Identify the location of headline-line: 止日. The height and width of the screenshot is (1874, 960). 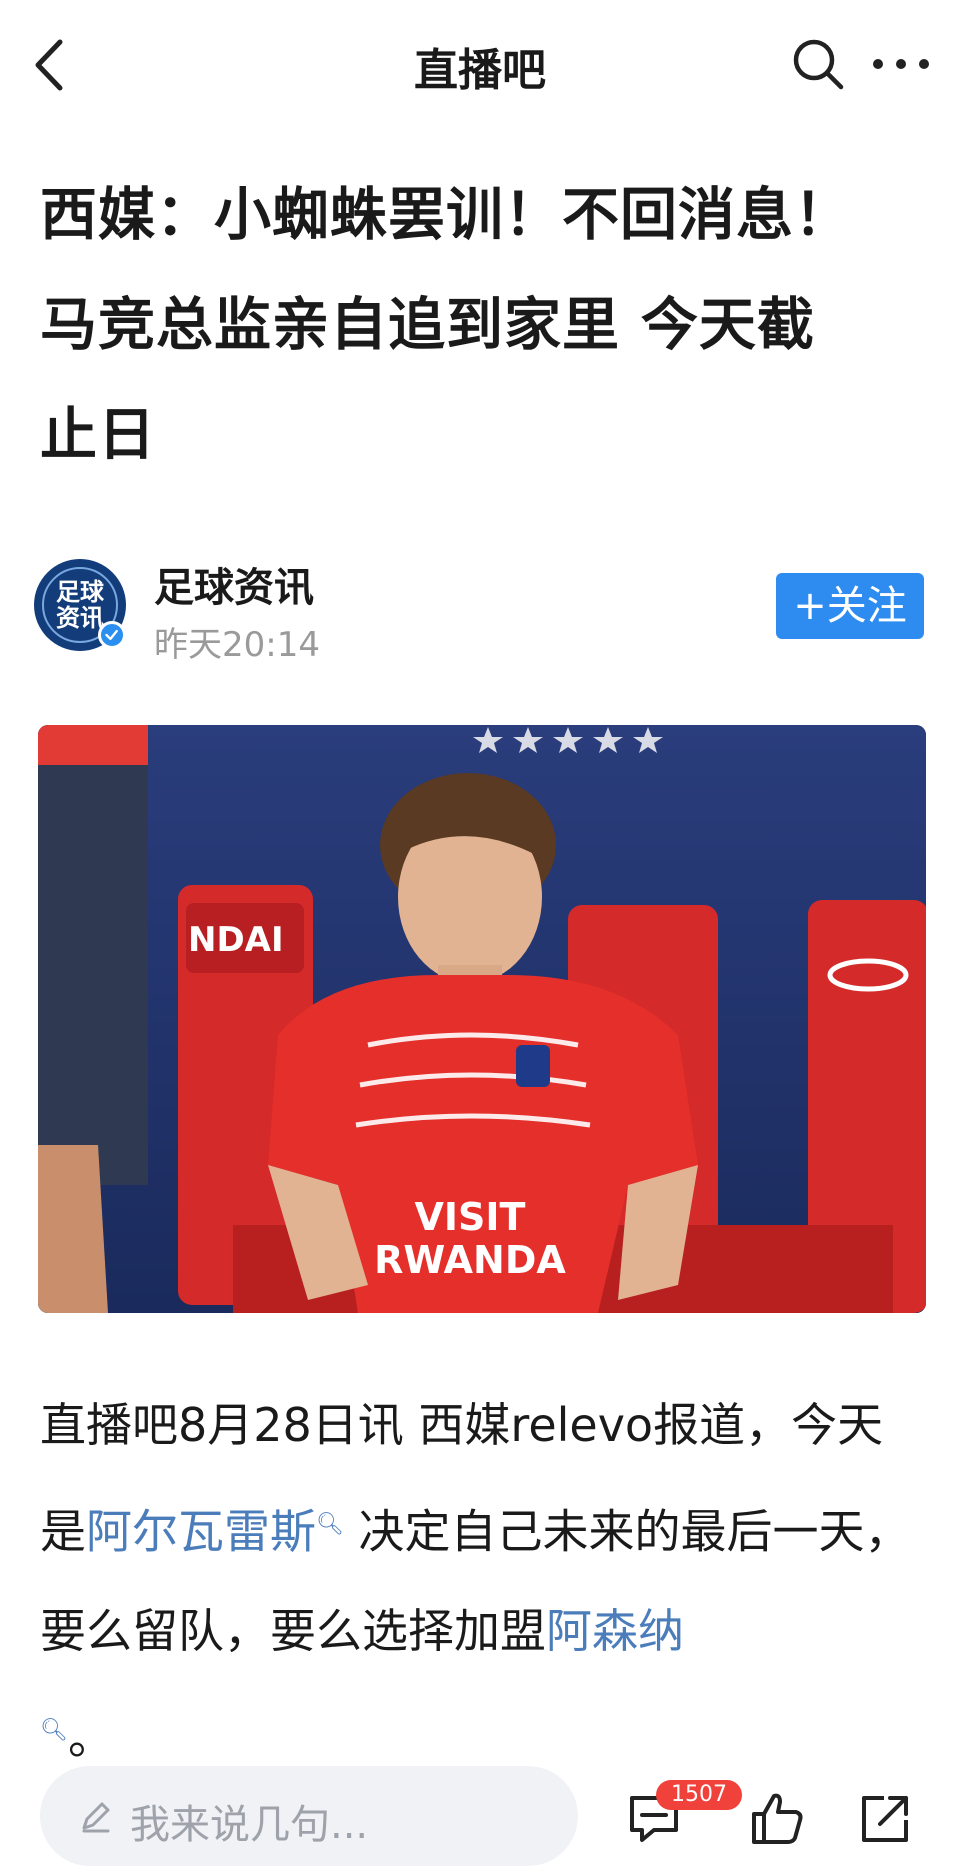
(98, 435).